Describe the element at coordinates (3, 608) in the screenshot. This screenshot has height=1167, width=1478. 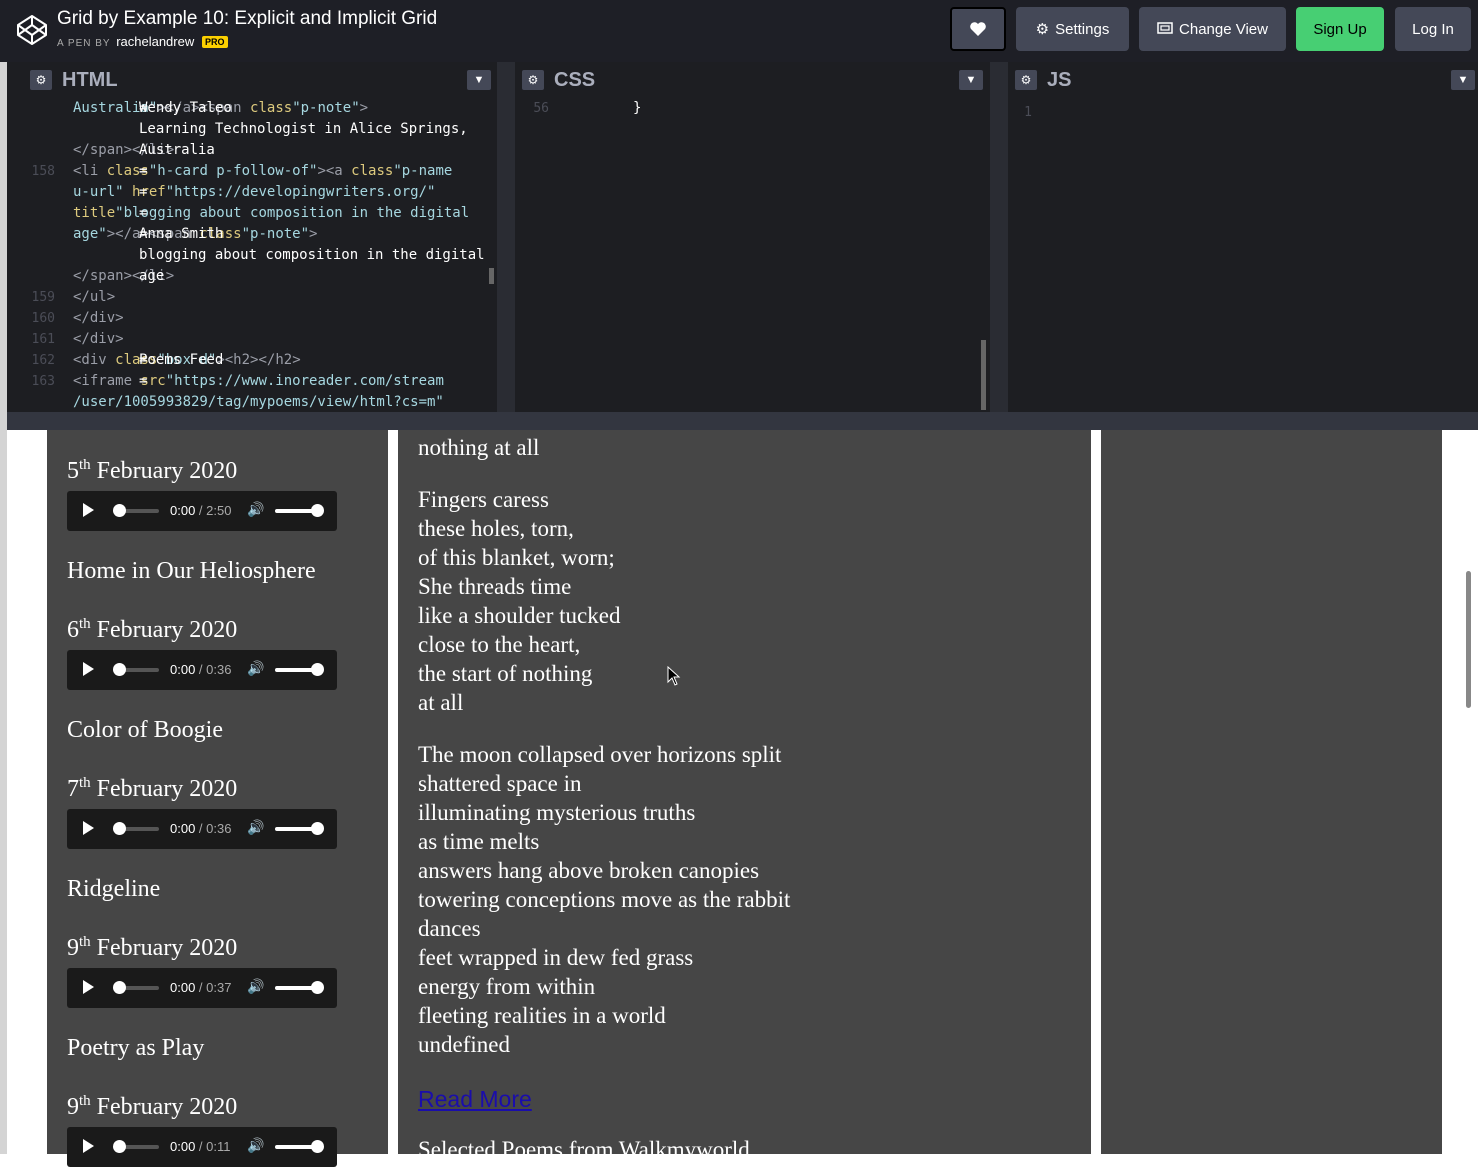
I see `page-left-edge` at that location.